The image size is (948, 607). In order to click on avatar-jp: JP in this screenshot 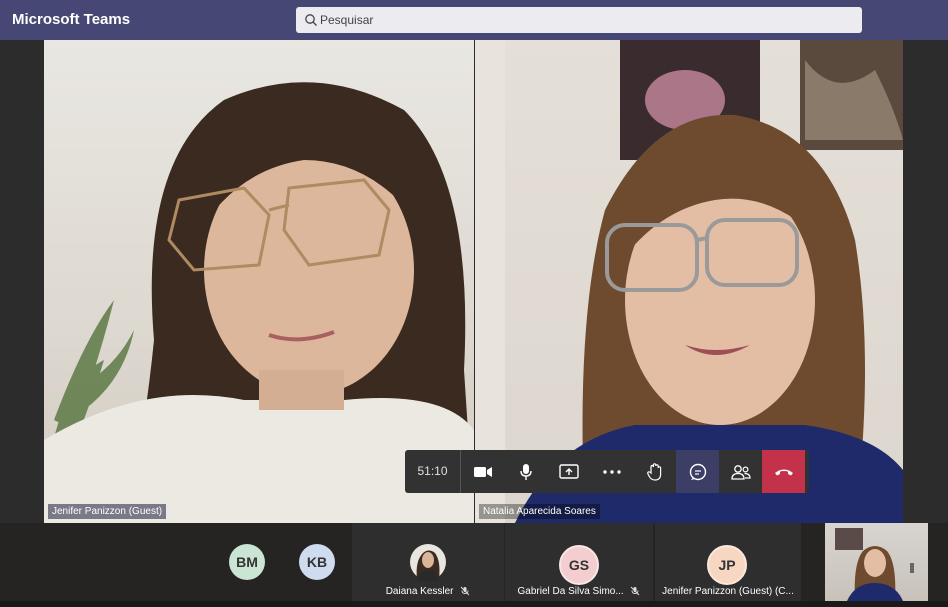, I will do `click(727, 565)`.